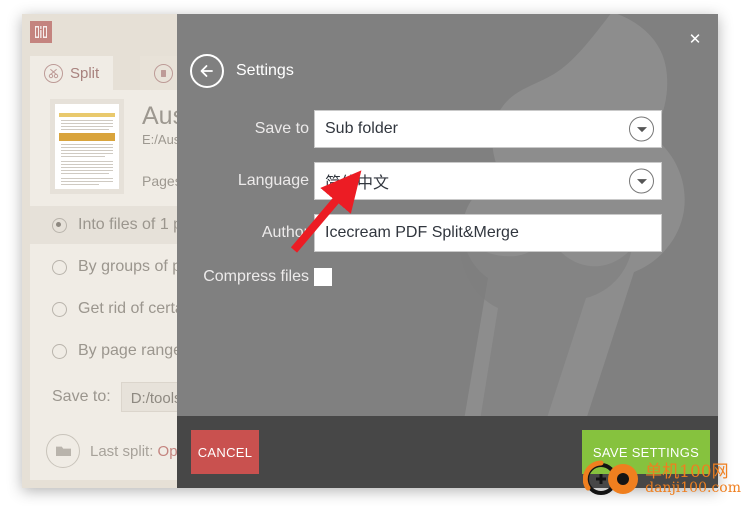 This screenshot has width=743, height=506. I want to click on watermark-logo-icon, so click(611, 479).